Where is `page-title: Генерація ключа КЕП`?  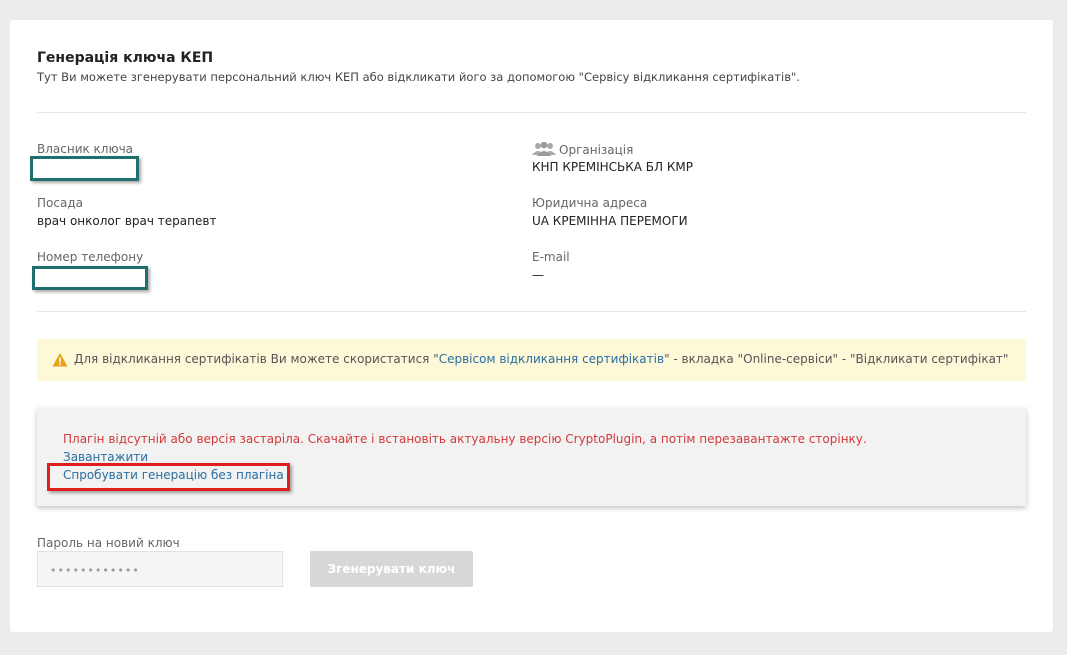
page-title: Генерація ключа КЕП is located at coordinates (125, 58).